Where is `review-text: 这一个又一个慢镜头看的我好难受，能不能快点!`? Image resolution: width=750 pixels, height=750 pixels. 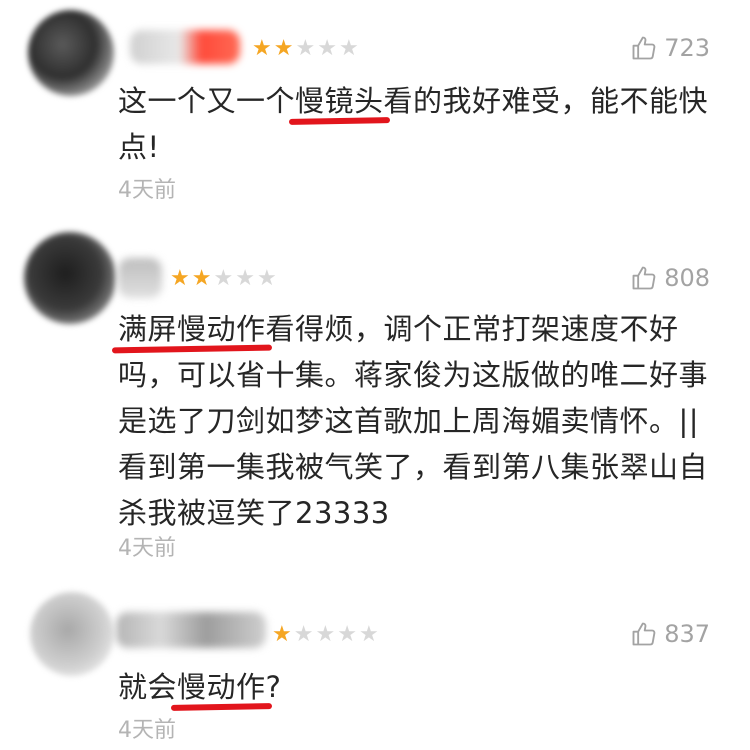
review-text: 这一个又一个慢镜头看的我好难受，能不能快点! is located at coordinates (418, 124).